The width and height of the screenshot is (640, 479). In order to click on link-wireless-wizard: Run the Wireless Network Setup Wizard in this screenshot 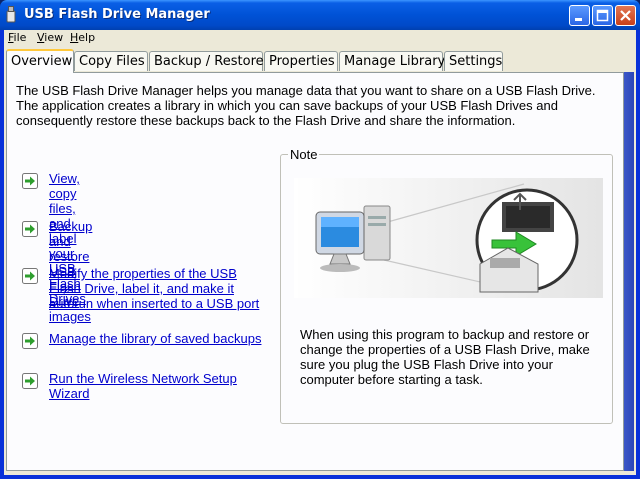, I will do `click(143, 386)`.